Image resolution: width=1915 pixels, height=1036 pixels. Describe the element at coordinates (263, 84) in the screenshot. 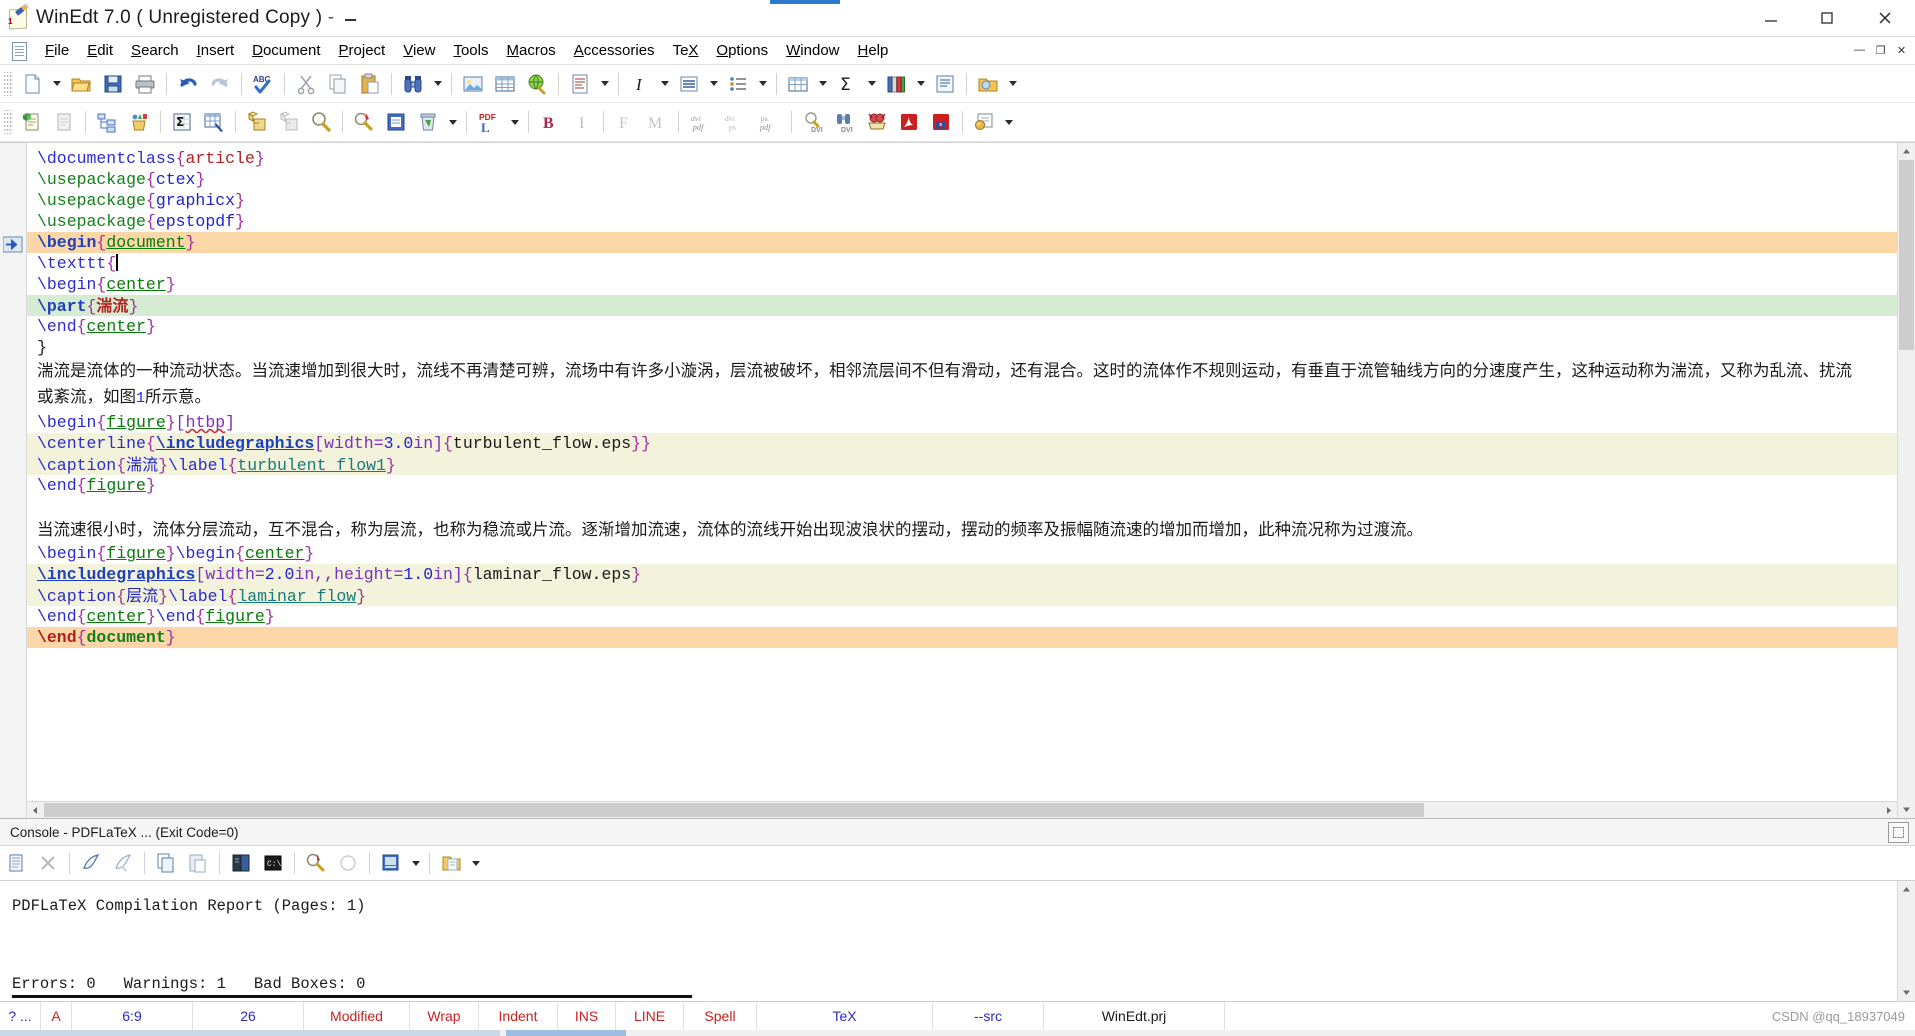

I see `spell-check-icon: ABC` at that location.